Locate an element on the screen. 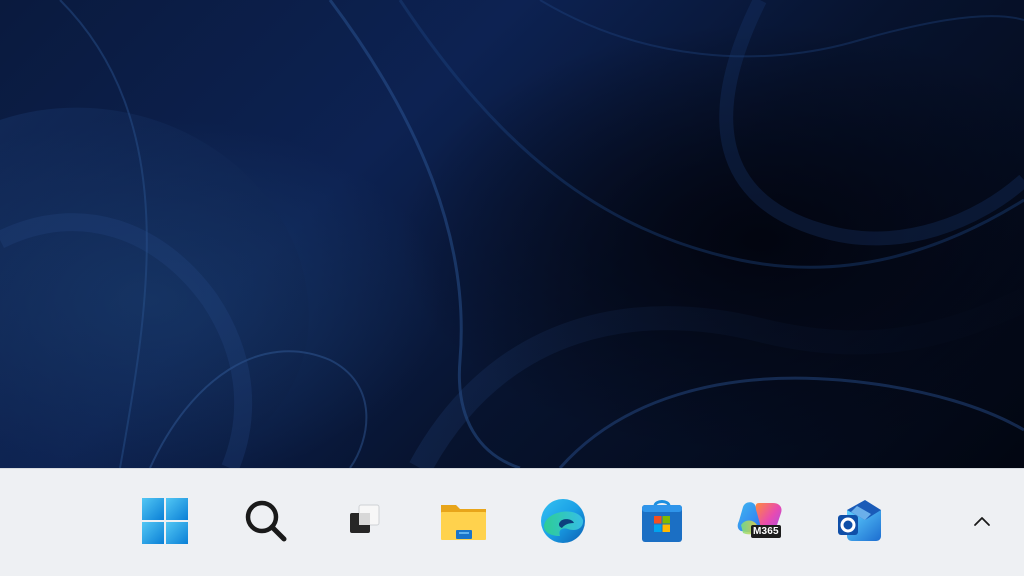 The width and height of the screenshot is (1024, 576). task-view-button is located at coordinates (364, 521).